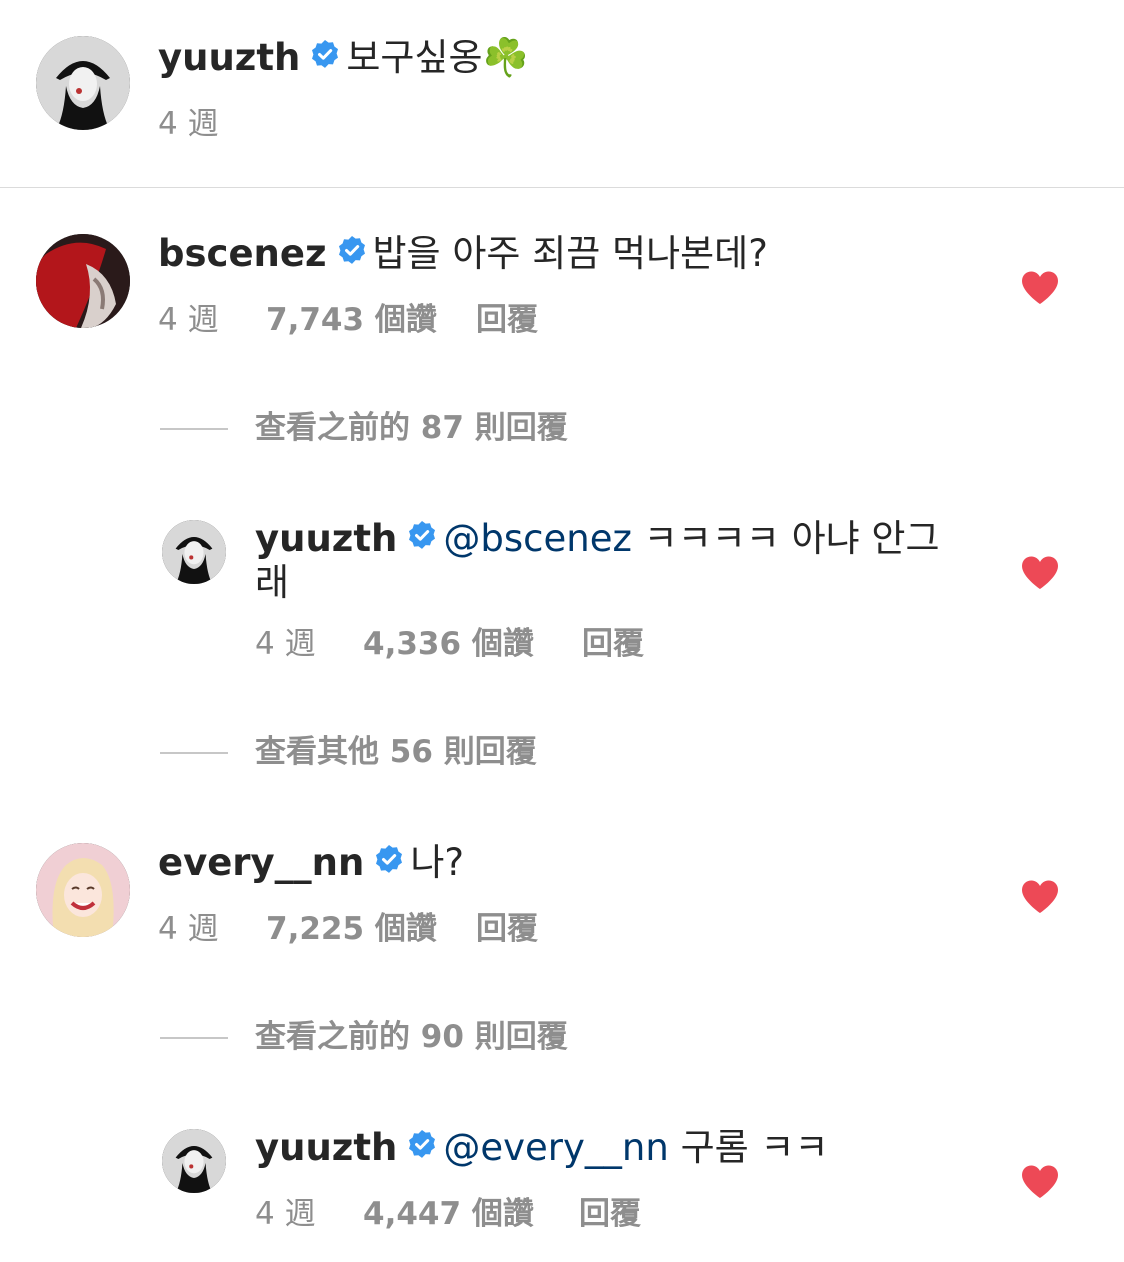 The width and height of the screenshot is (1124, 1262). What do you see at coordinates (537, 538) in the screenshot?
I see `mention-link: @bscenez` at bounding box center [537, 538].